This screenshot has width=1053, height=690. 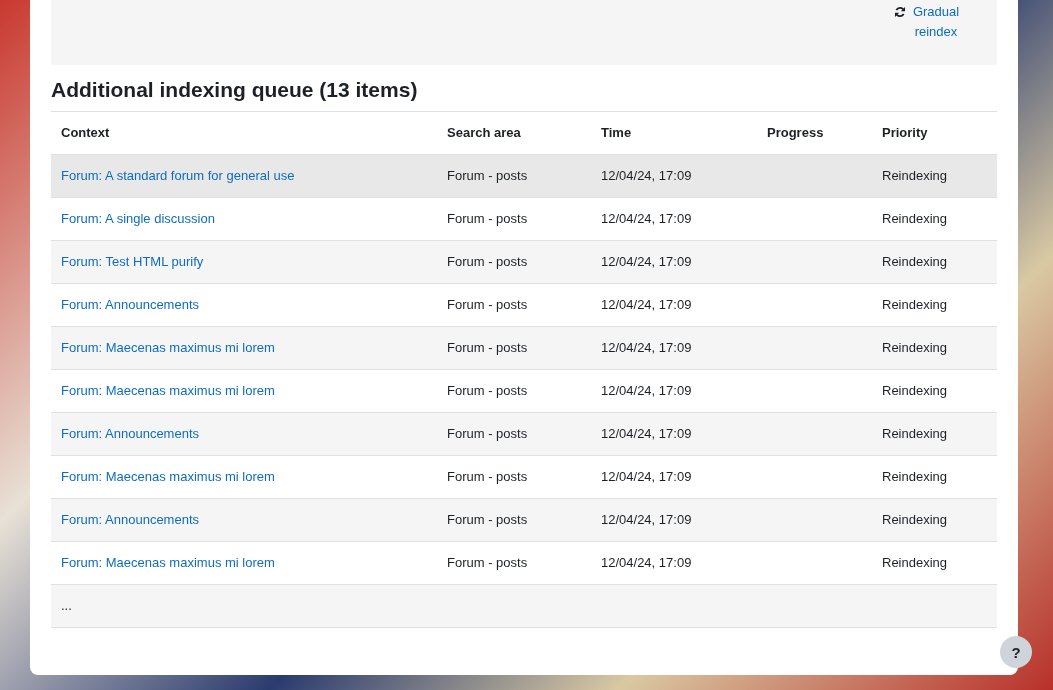 I want to click on context-link: Forum: Test HTML purify, so click(x=132, y=261).